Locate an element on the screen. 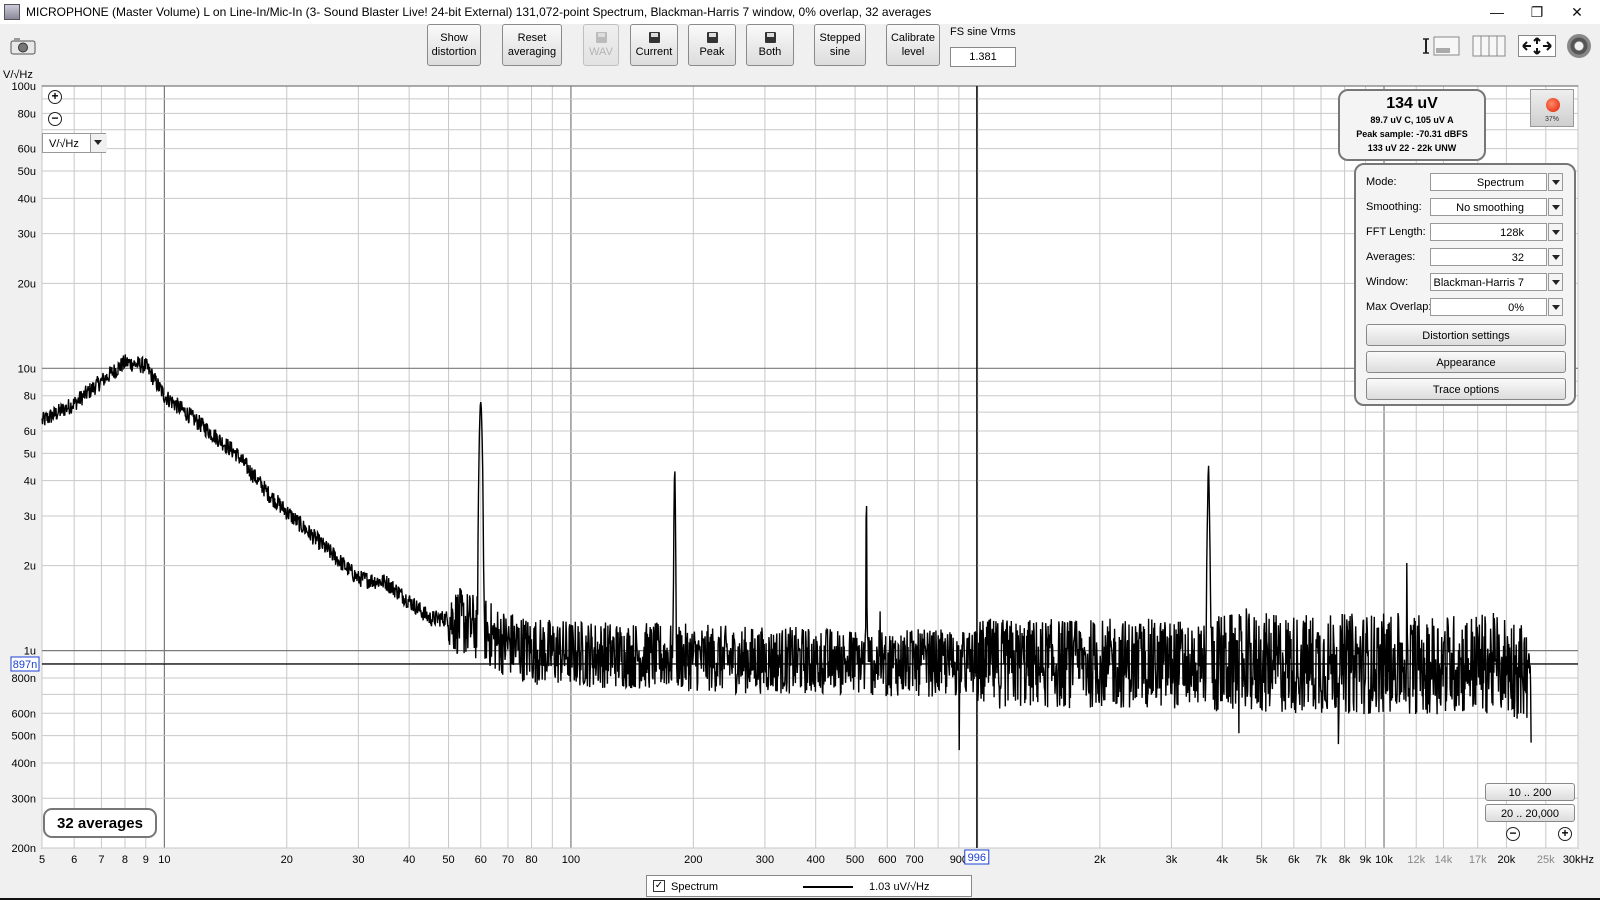 This screenshot has height=900, width=1600. record-icon is located at coordinates (1553, 105).